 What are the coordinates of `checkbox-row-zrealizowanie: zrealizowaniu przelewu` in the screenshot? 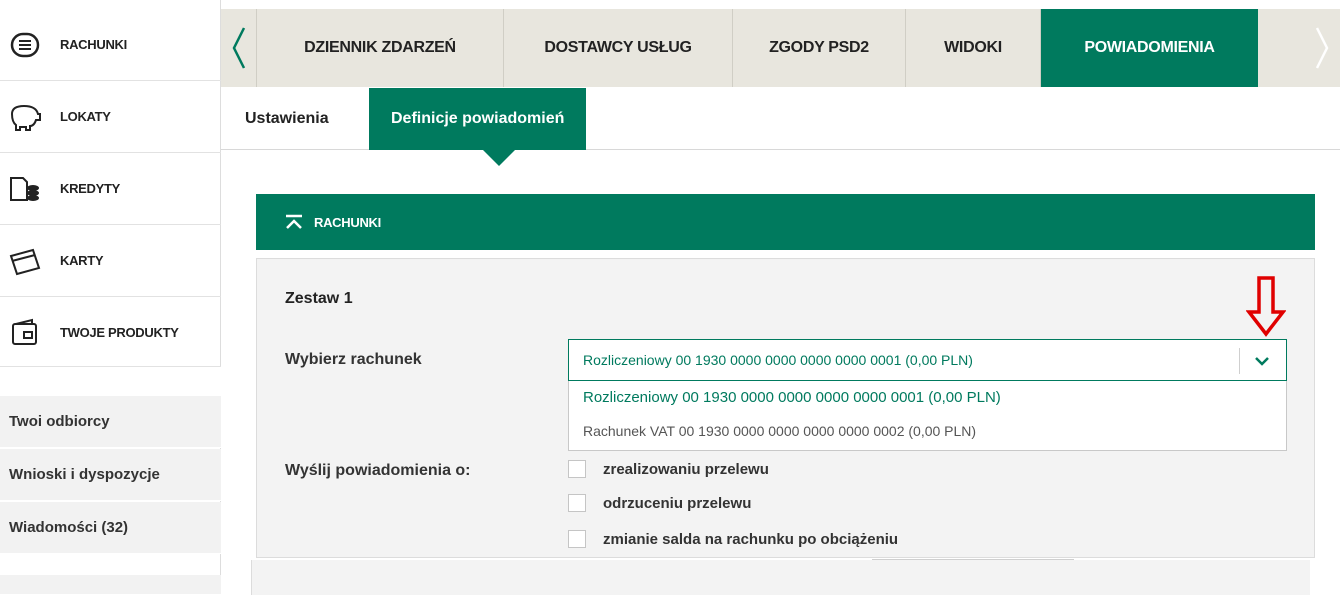 It's located at (668, 469).